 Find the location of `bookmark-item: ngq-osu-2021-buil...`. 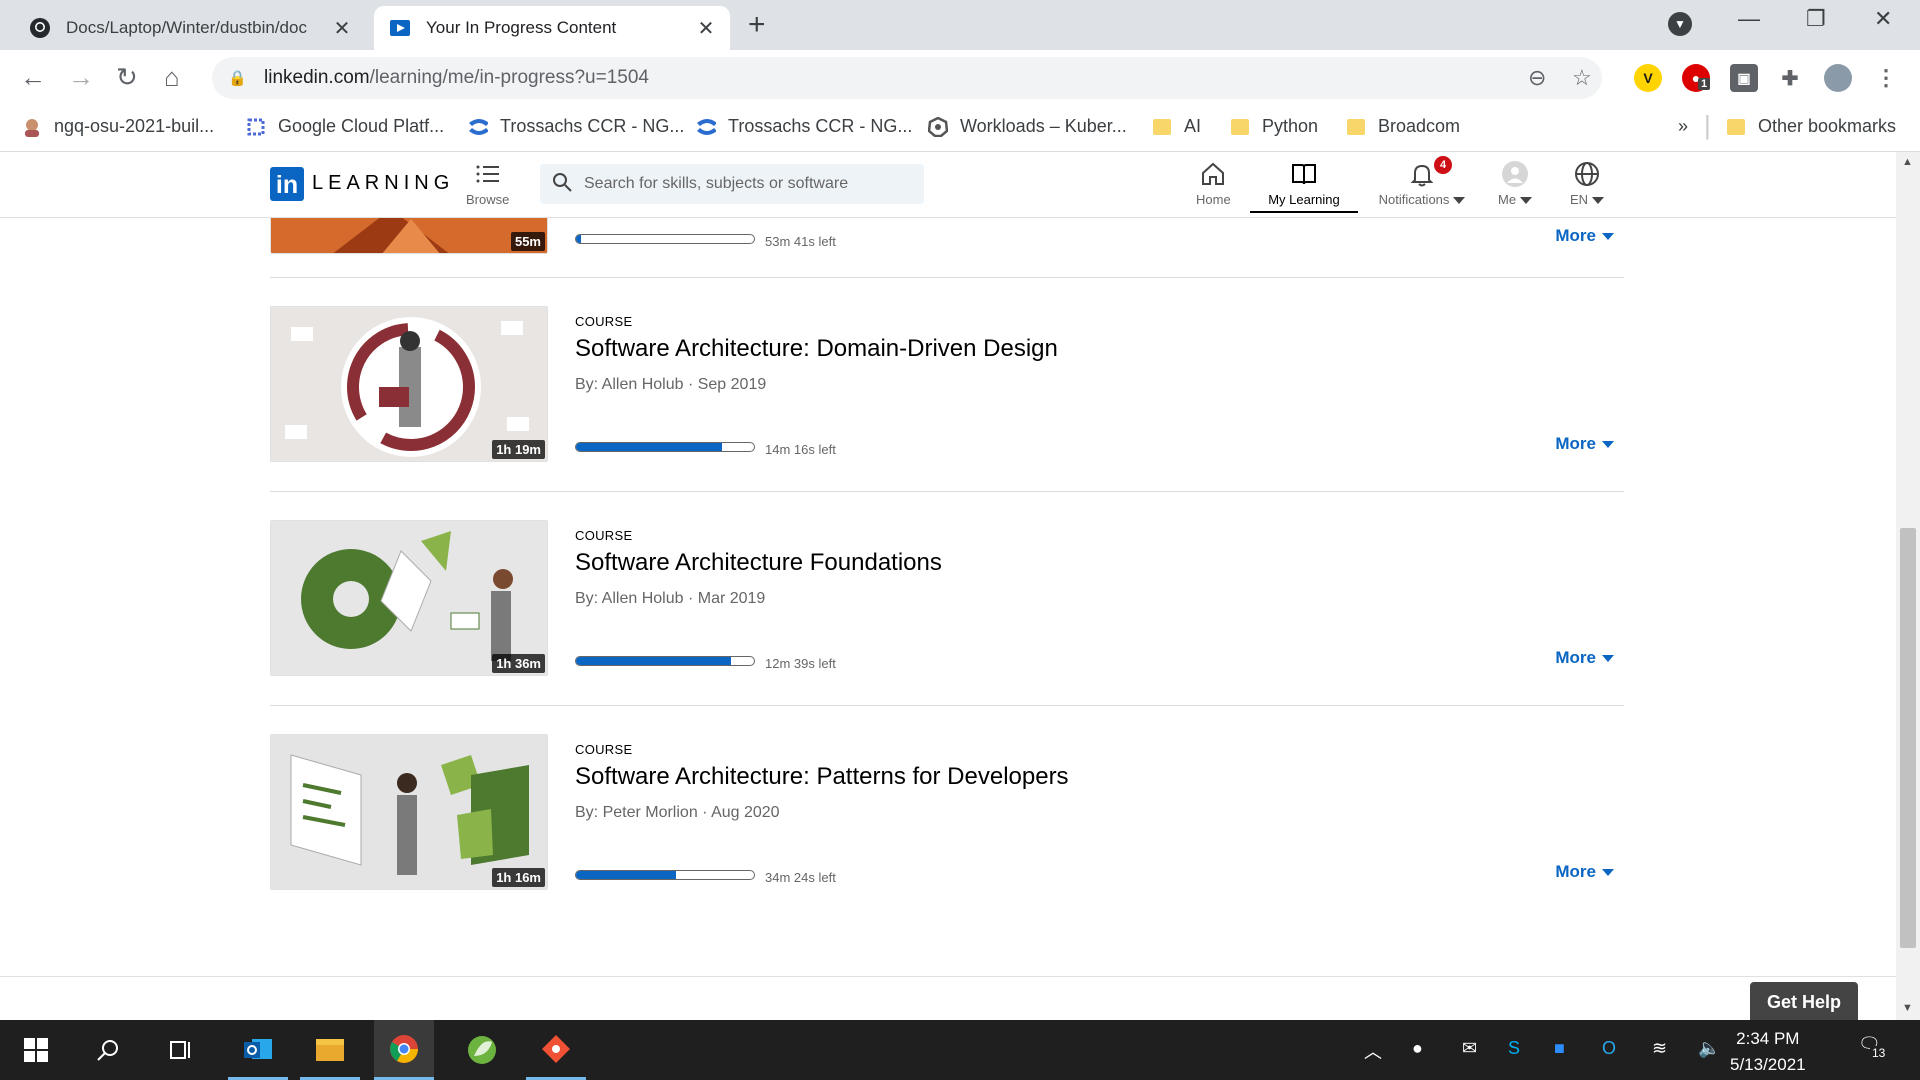

bookmark-item: ngq-osu-2021-buil... is located at coordinates (118, 126).